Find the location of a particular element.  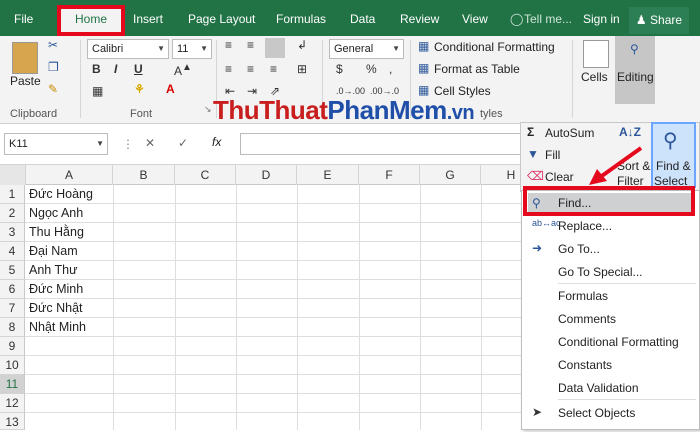

cut-icon: ✂ is located at coordinates (53, 45).